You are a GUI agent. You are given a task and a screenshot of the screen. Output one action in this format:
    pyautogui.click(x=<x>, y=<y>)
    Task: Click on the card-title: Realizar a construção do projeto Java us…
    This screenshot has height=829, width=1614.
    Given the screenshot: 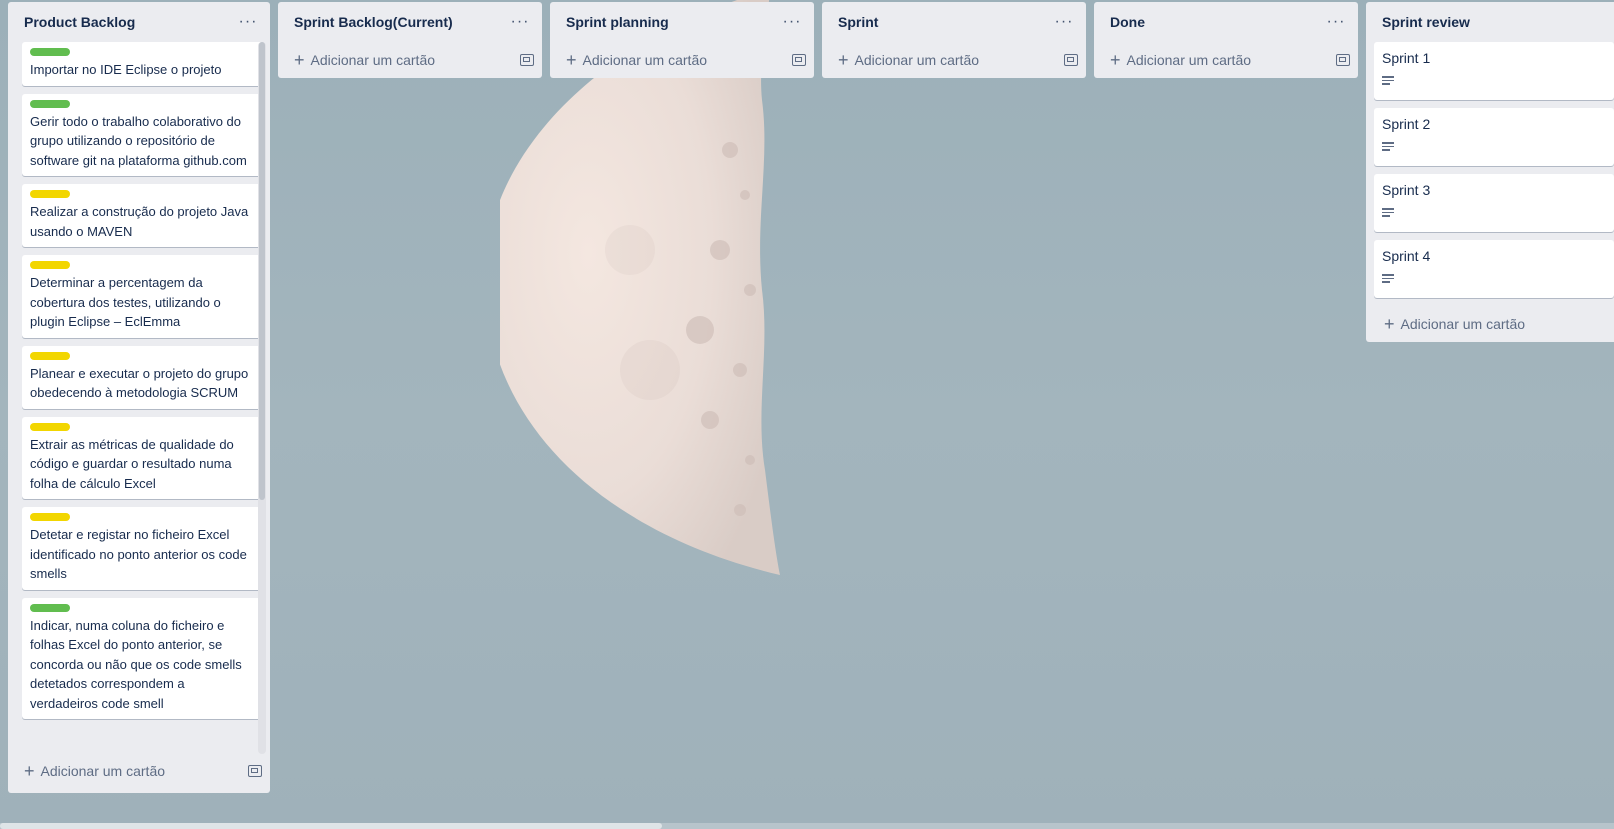 What is the action you would take?
    pyautogui.click(x=139, y=221)
    